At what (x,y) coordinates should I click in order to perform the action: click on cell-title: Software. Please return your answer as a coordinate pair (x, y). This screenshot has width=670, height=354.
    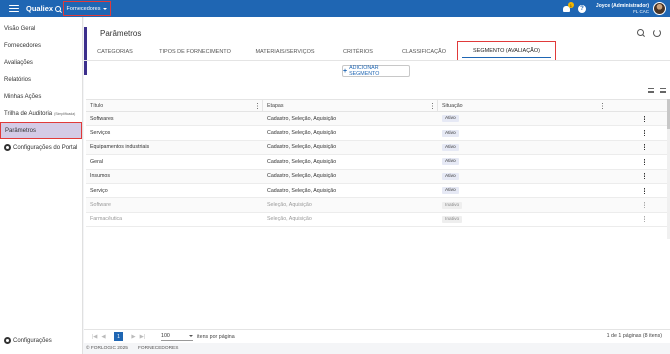
    Looking at the image, I should click on (100, 205).